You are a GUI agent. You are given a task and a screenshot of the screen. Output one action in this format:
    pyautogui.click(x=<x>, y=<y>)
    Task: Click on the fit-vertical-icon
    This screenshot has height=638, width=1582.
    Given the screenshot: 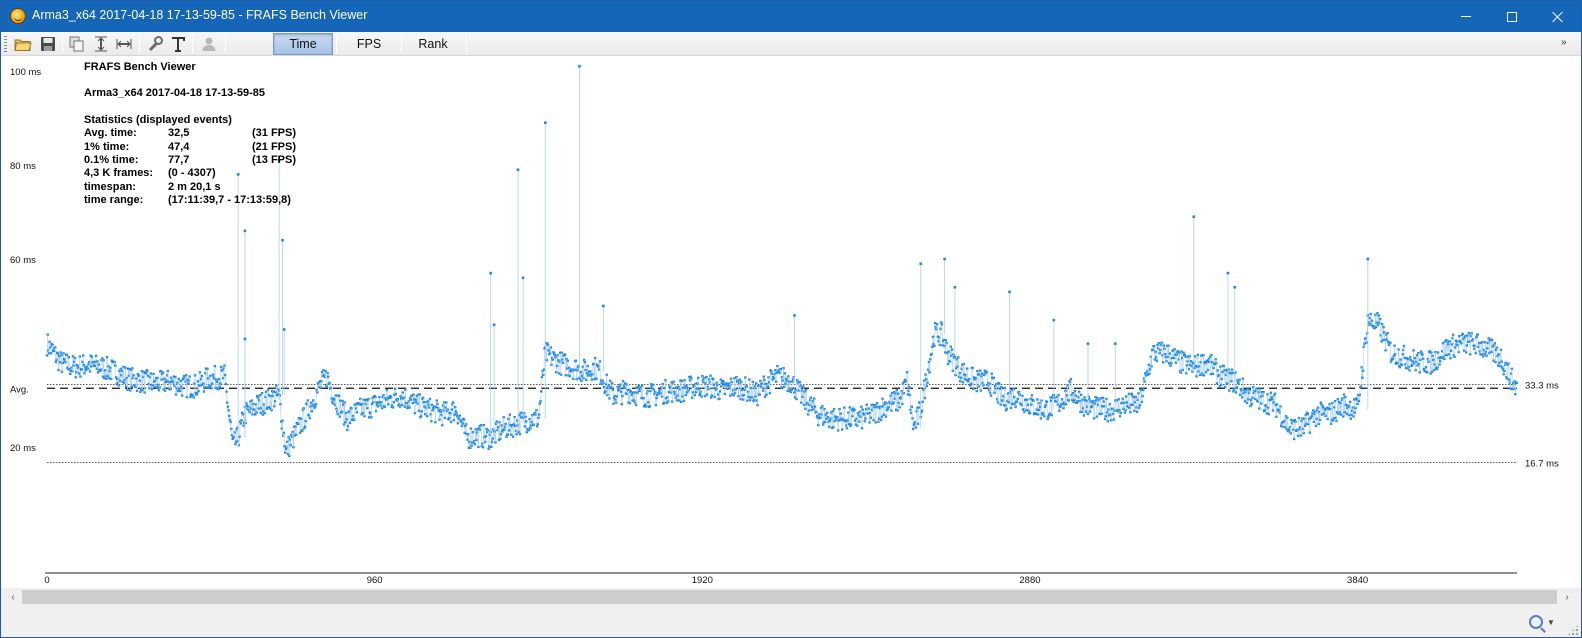 What is the action you would take?
    pyautogui.click(x=101, y=44)
    